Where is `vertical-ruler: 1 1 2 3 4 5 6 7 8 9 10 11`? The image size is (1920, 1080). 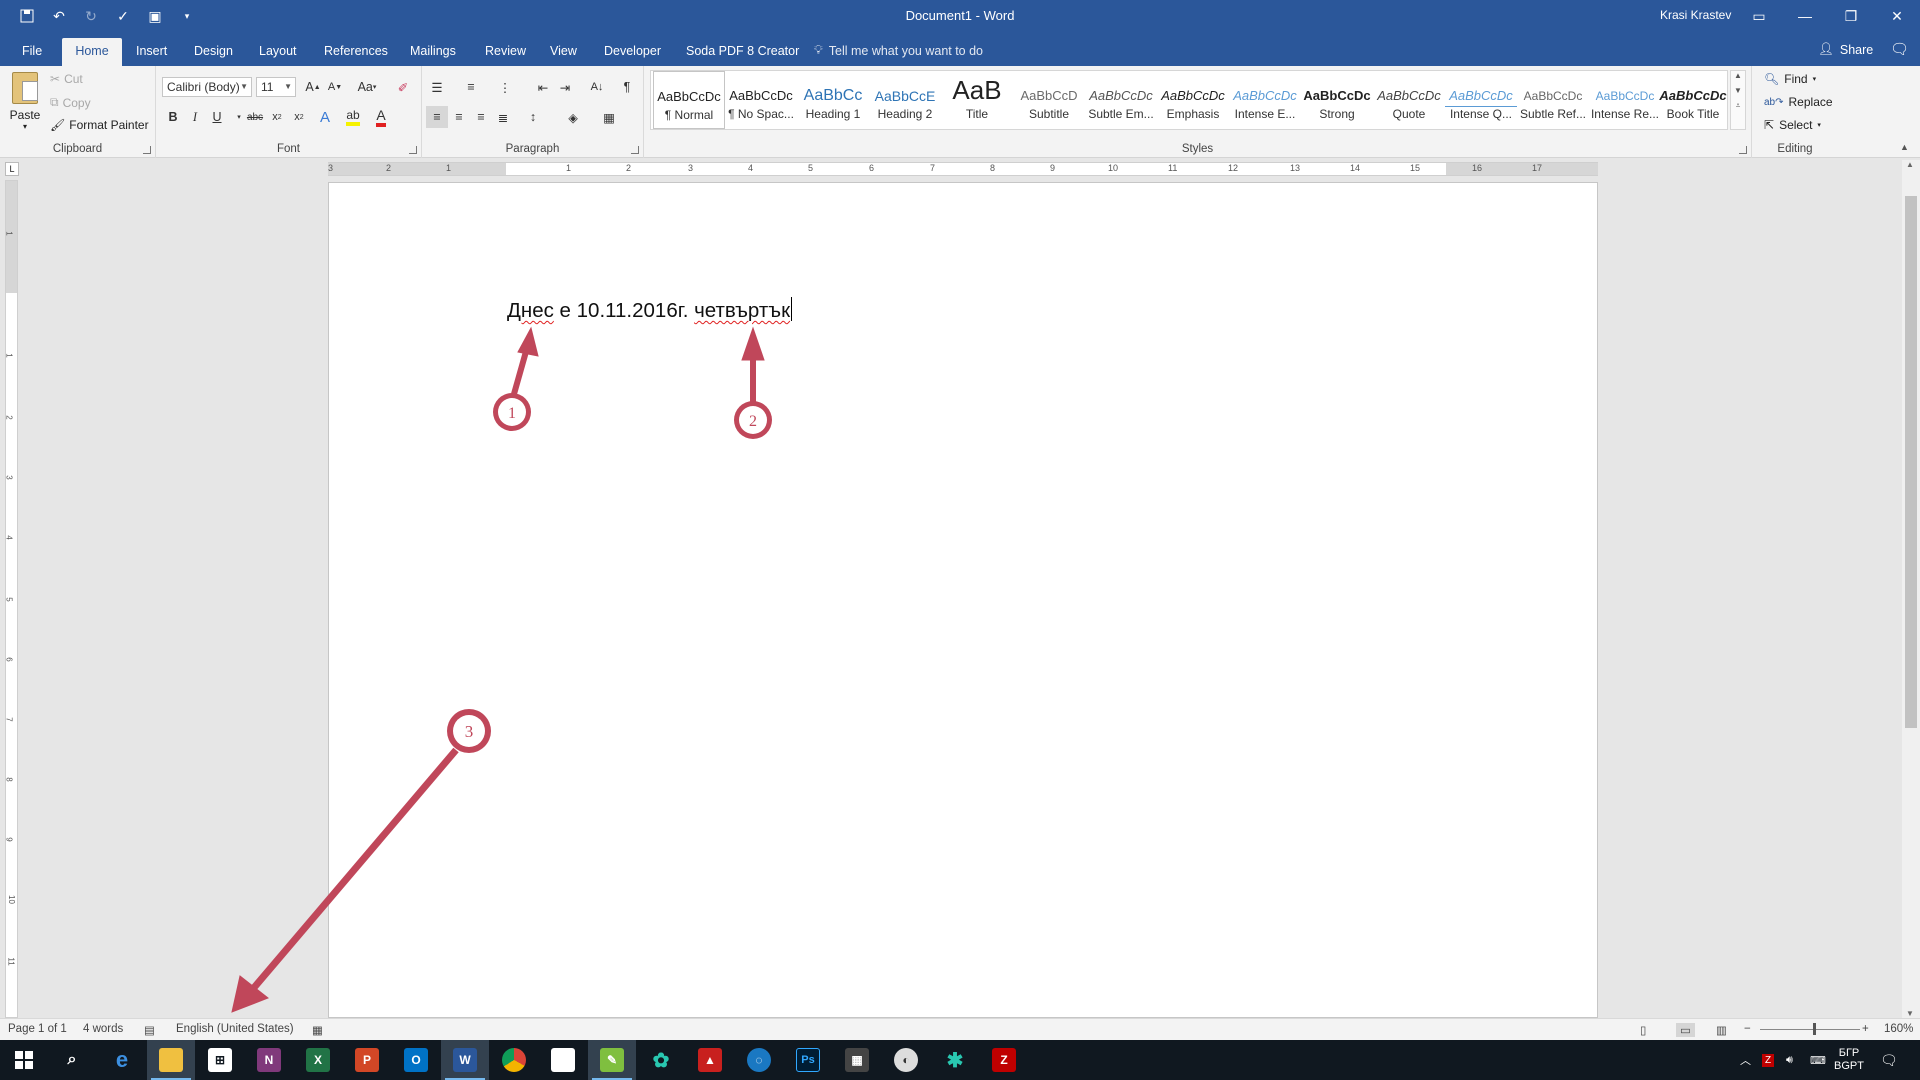
vertical-ruler: 1 1 2 3 4 5 6 7 8 9 10 11 is located at coordinates (11, 599).